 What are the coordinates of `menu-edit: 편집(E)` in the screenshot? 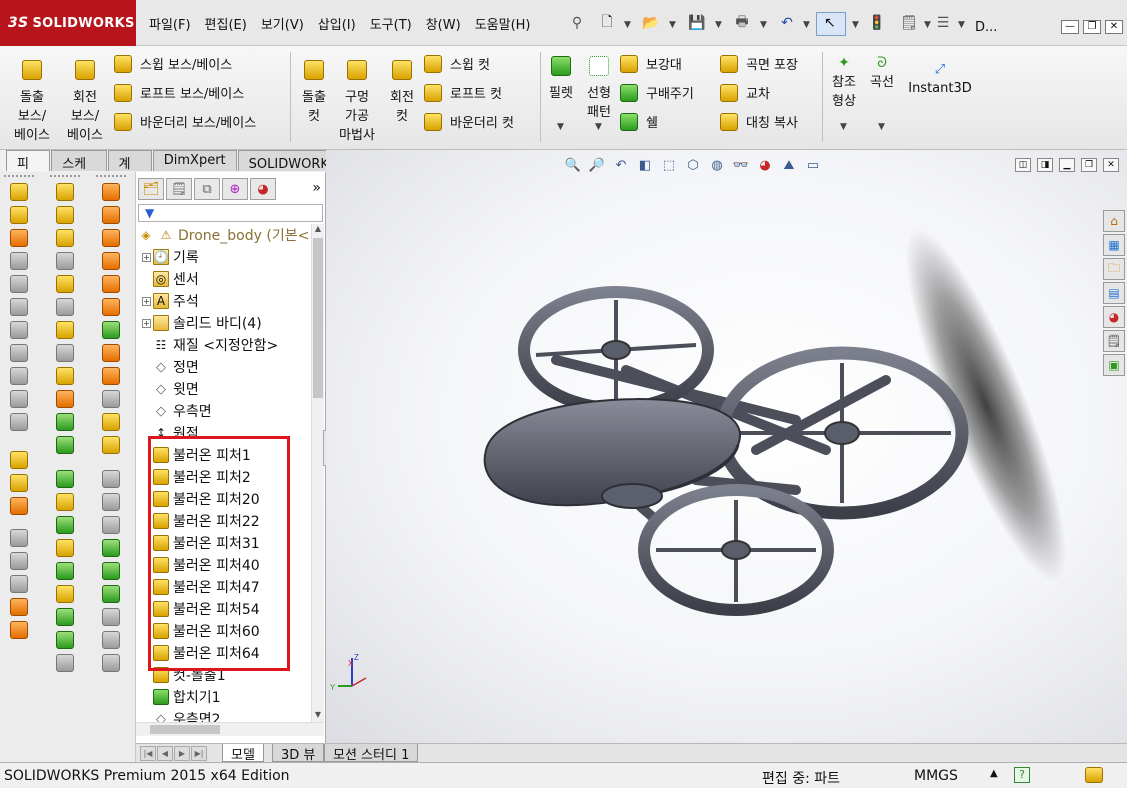 It's located at (226, 23).